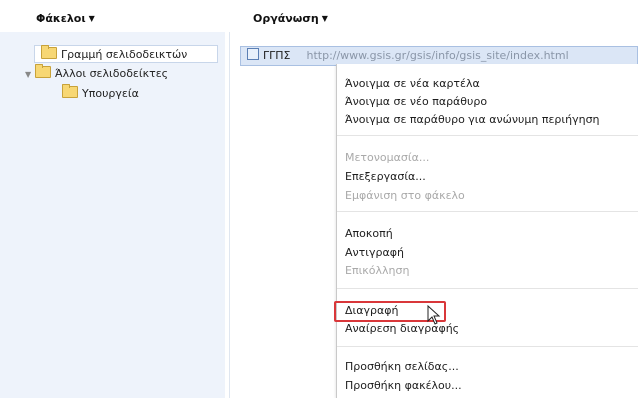 The height and width of the screenshot is (398, 638). I want to click on tree-item-bookmarks-bar: Γραμμή σελιδοδεικτών, so click(126, 54).